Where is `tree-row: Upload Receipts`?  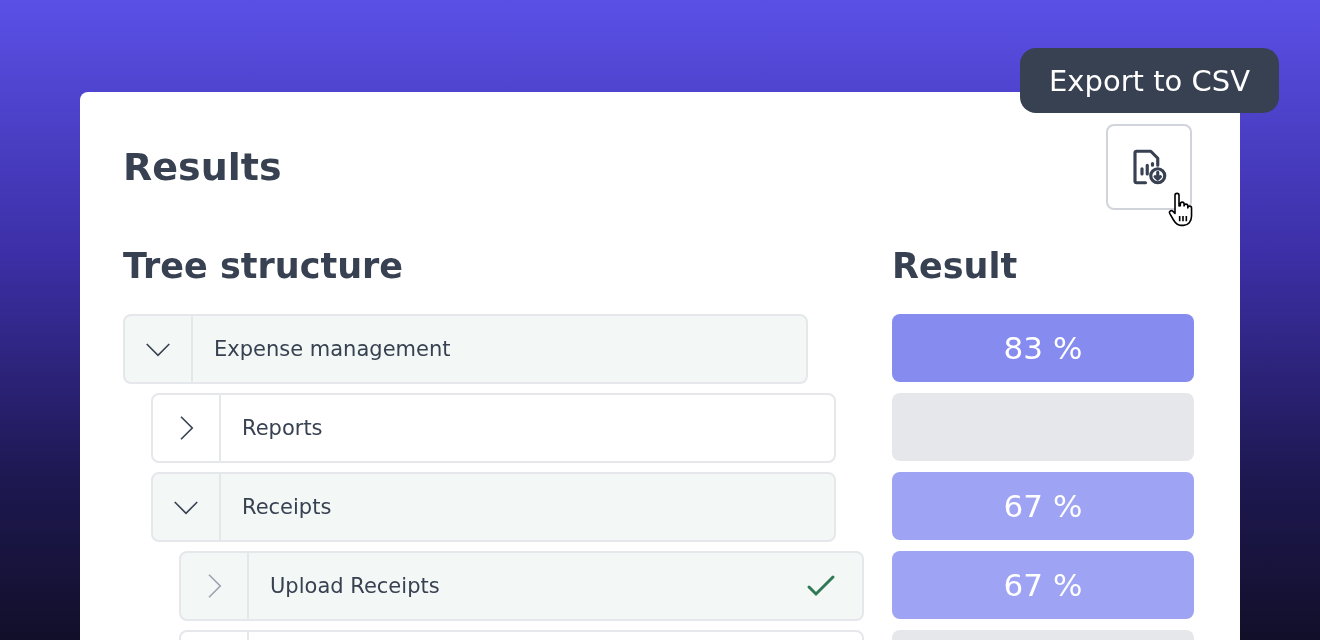
tree-row: Upload Receipts is located at coordinates (521, 586).